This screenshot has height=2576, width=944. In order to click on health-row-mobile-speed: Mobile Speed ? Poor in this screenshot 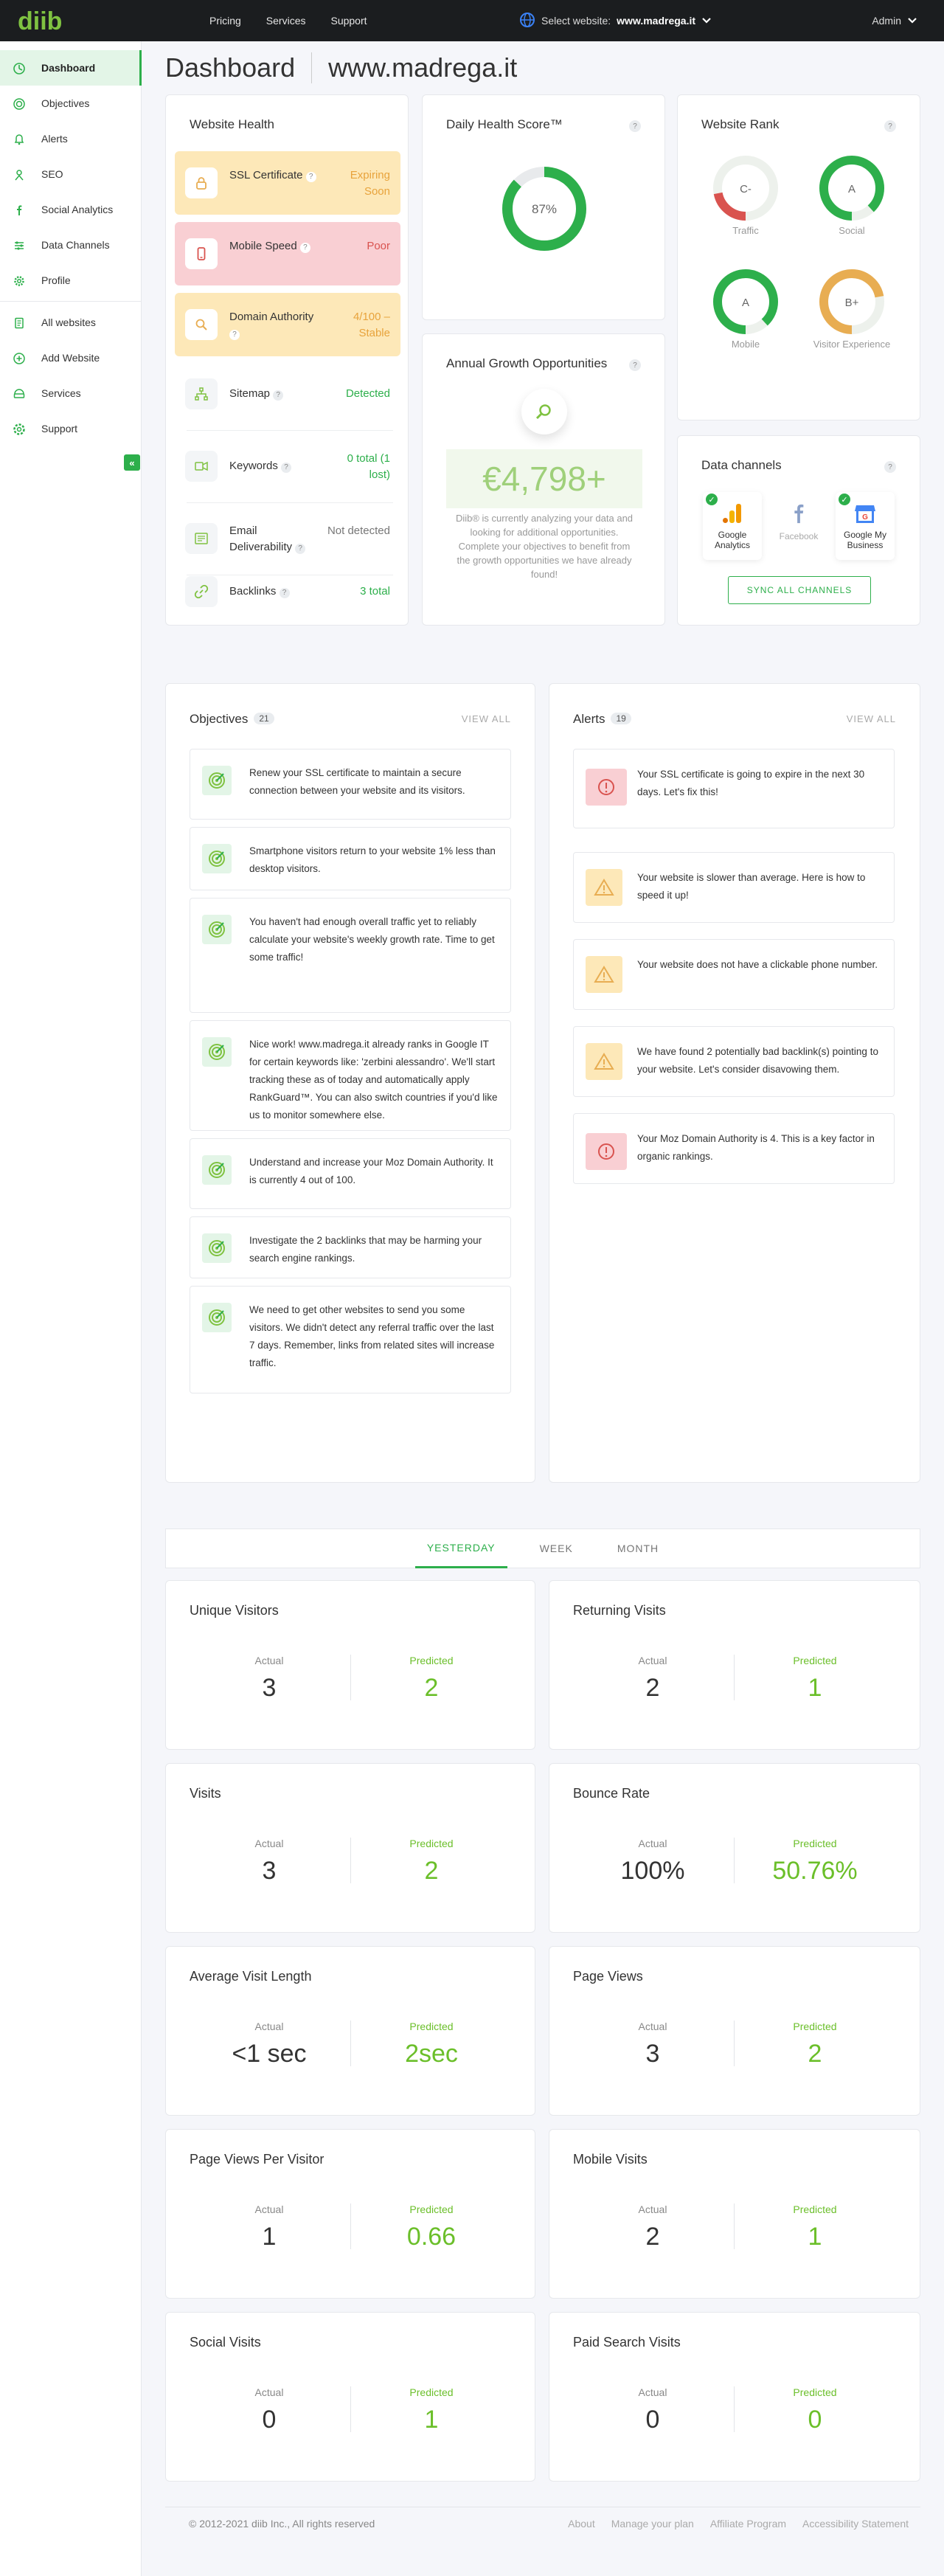, I will do `click(287, 254)`.